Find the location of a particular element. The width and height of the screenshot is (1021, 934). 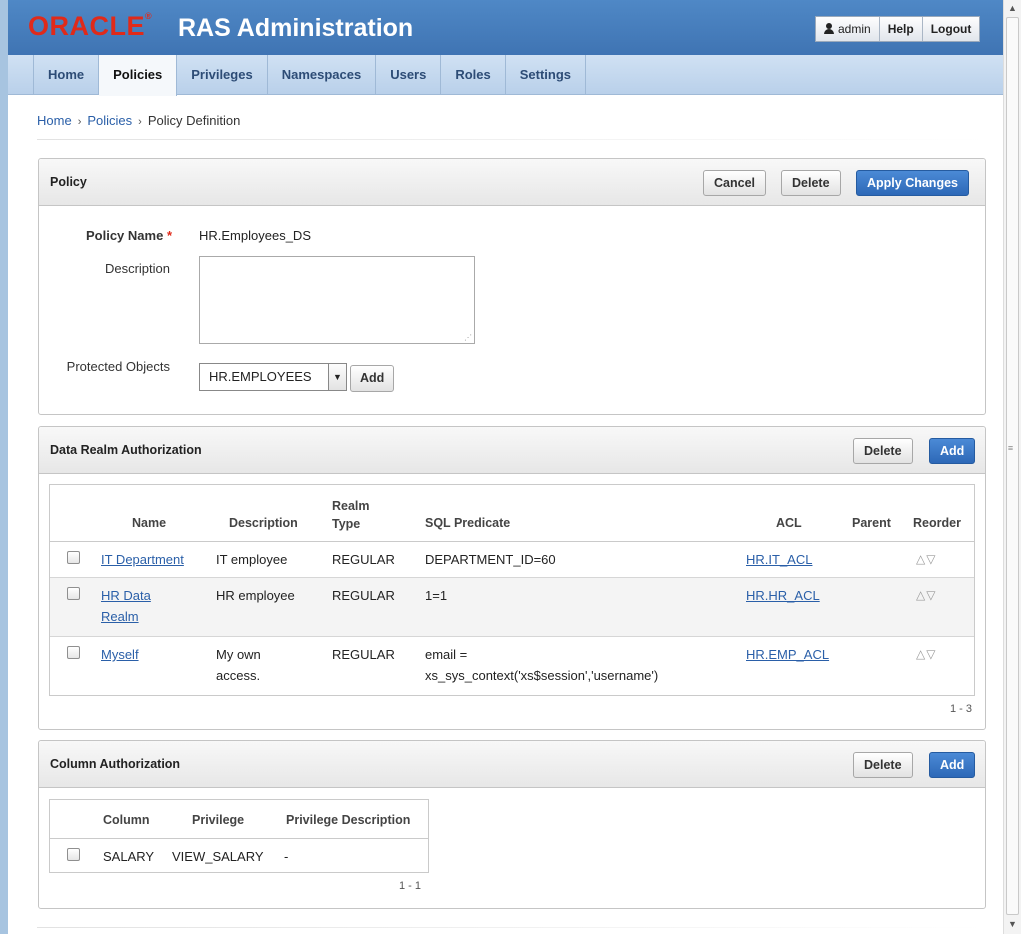

user-navigation: admin Help Logout is located at coordinates (898, 29).